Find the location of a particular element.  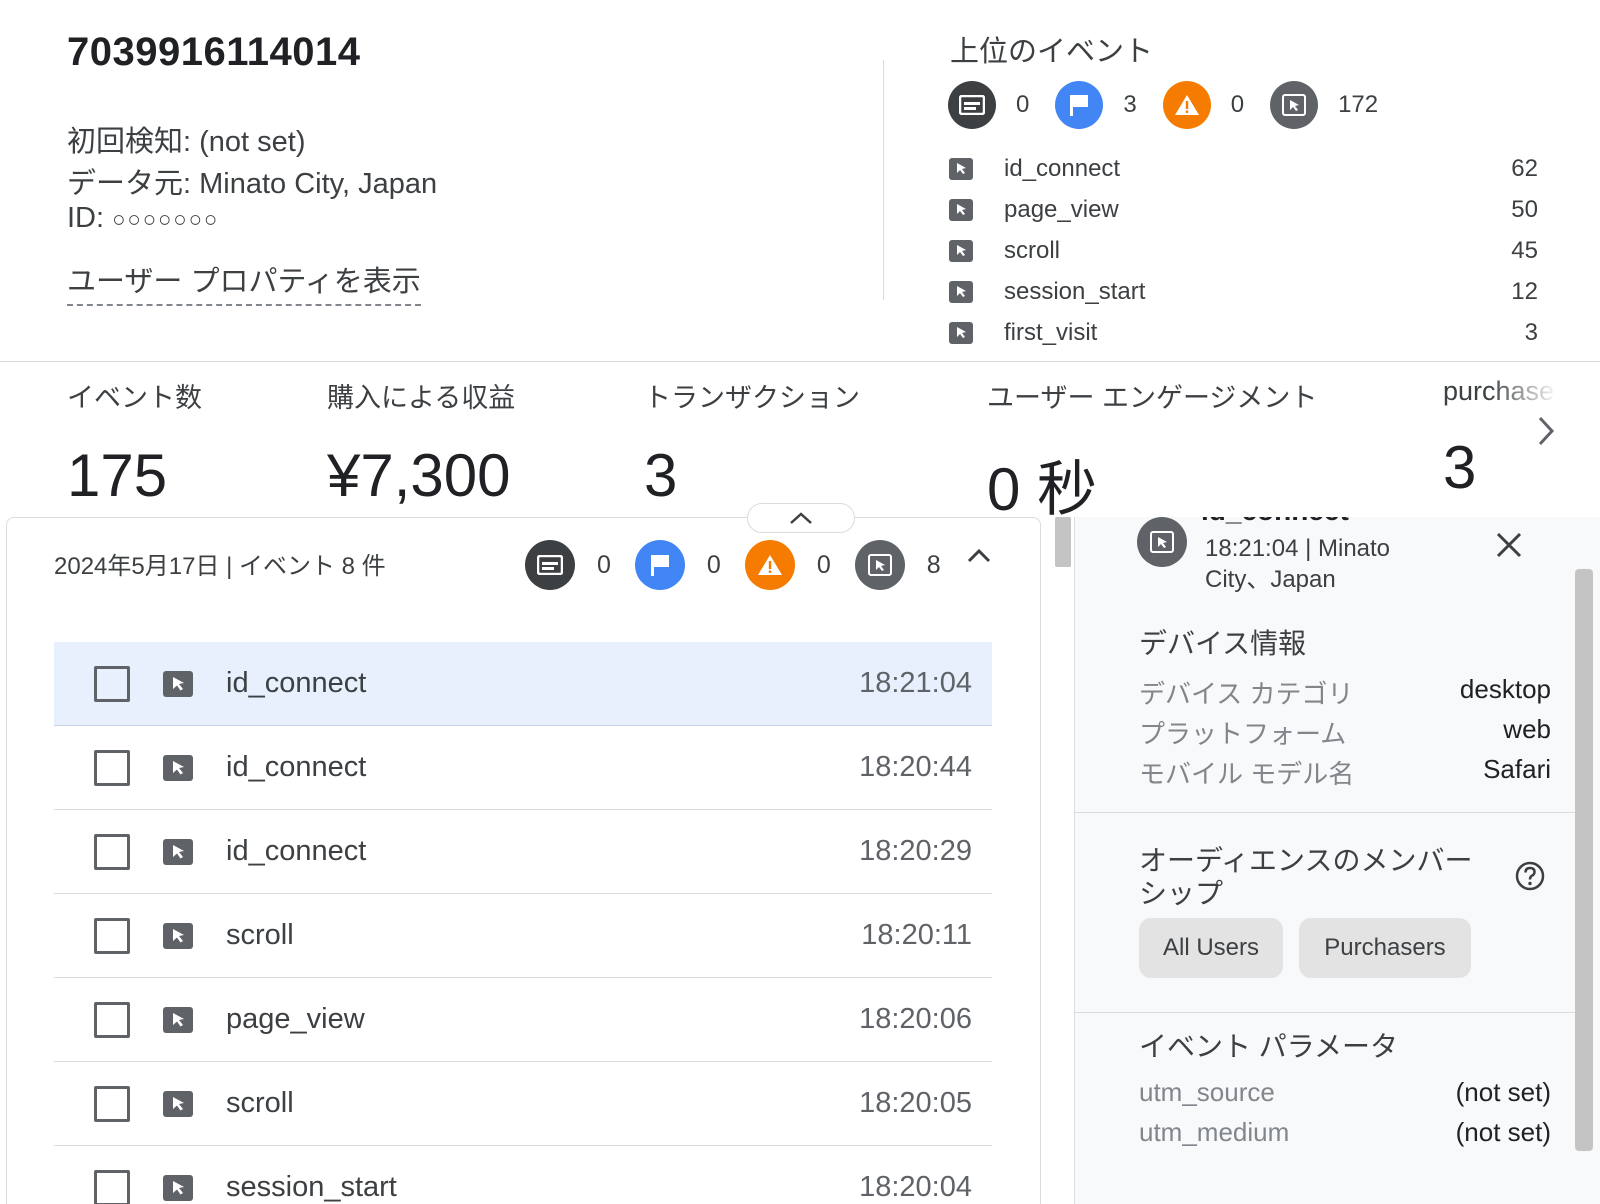

view-user-properties-link: ユーザー プロパティを表示 is located at coordinates (244, 282).